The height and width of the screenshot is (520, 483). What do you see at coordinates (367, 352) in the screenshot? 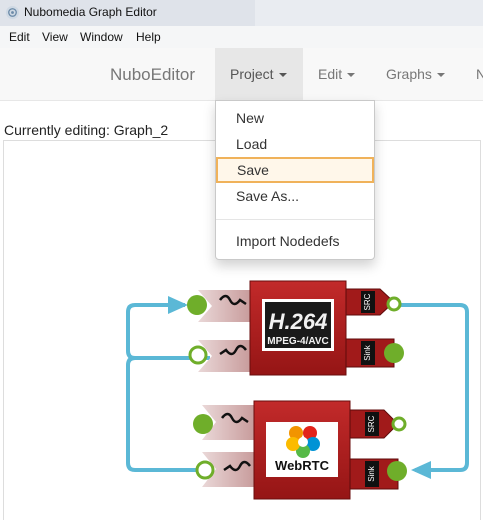
I see `h264-sink-label: Sink` at bounding box center [367, 352].